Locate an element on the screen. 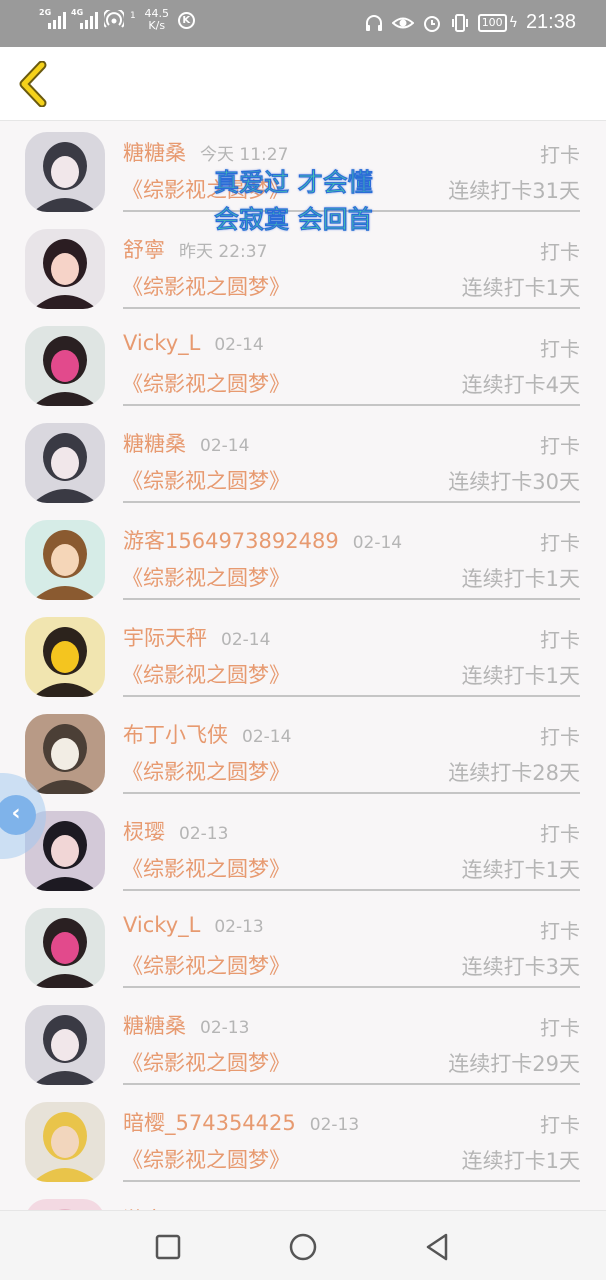 The height and width of the screenshot is (1280, 606). user-name: 糖糖桑 02-13 is located at coordinates (186, 1025).